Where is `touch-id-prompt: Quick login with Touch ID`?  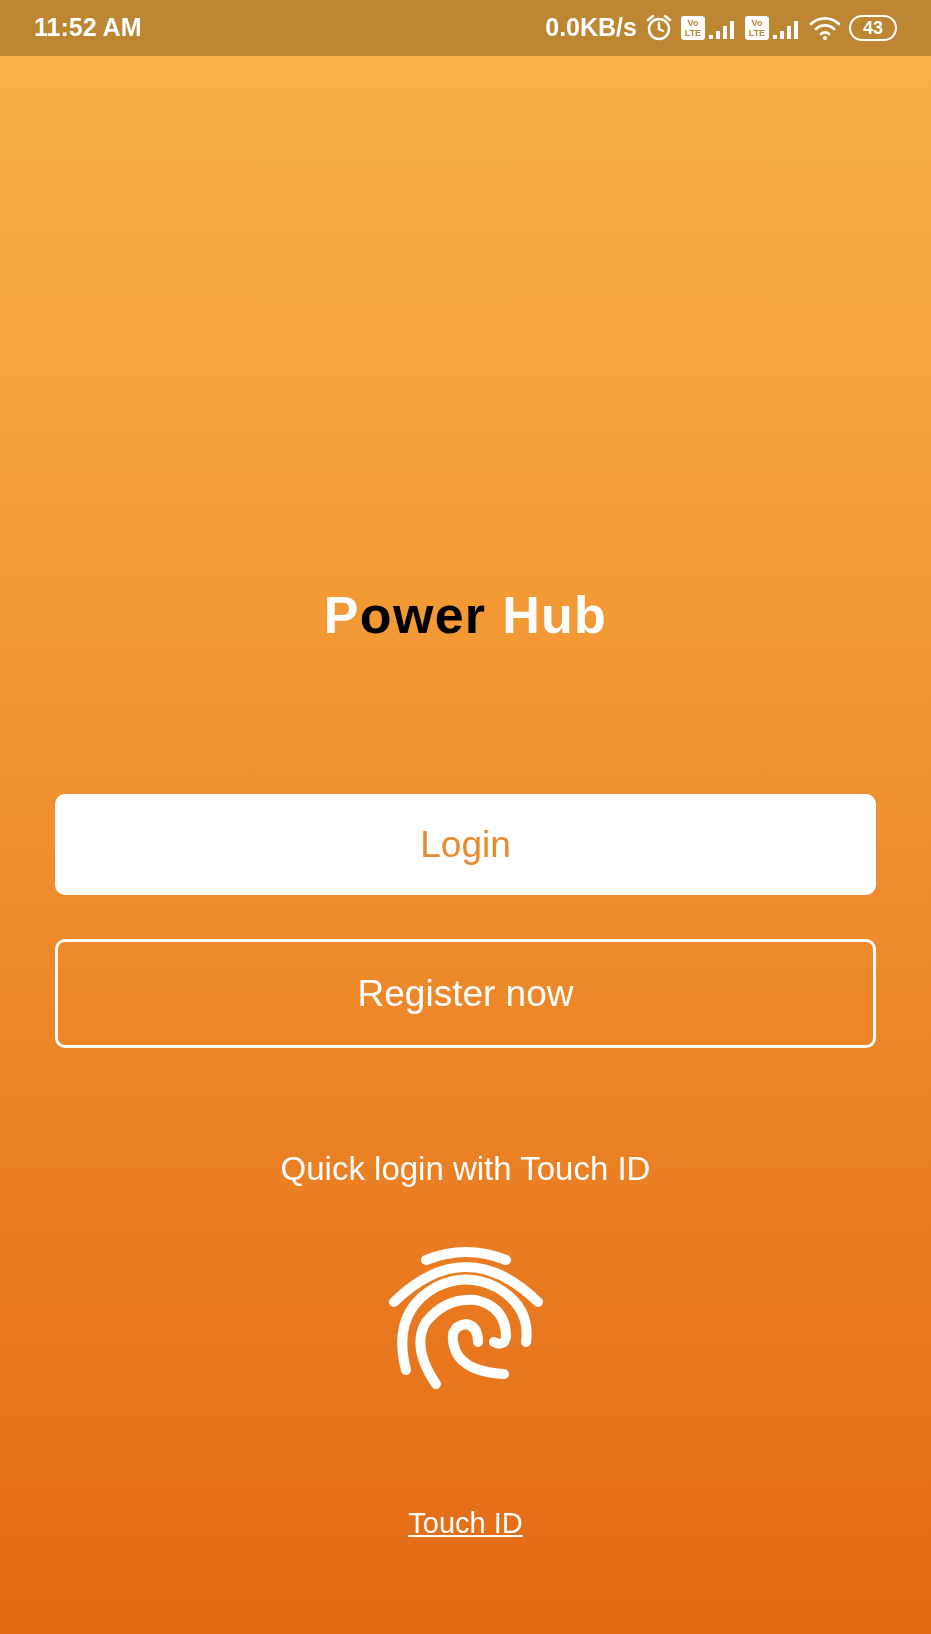 touch-id-prompt: Quick login with Touch ID is located at coordinates (465, 1169).